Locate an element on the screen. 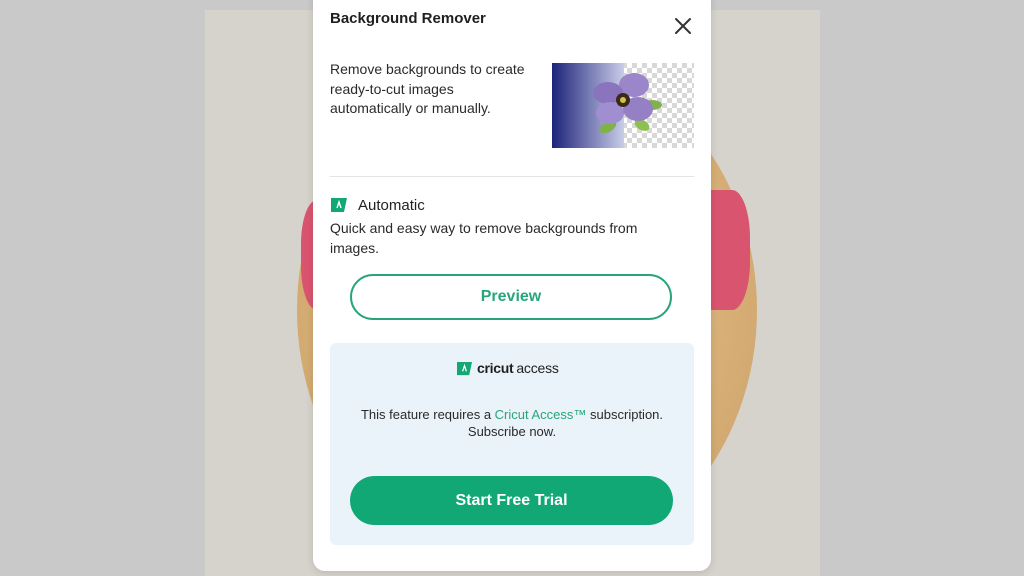 The width and height of the screenshot is (1024, 576). start-free-trial-button: Start Free Trial is located at coordinates (511, 500).